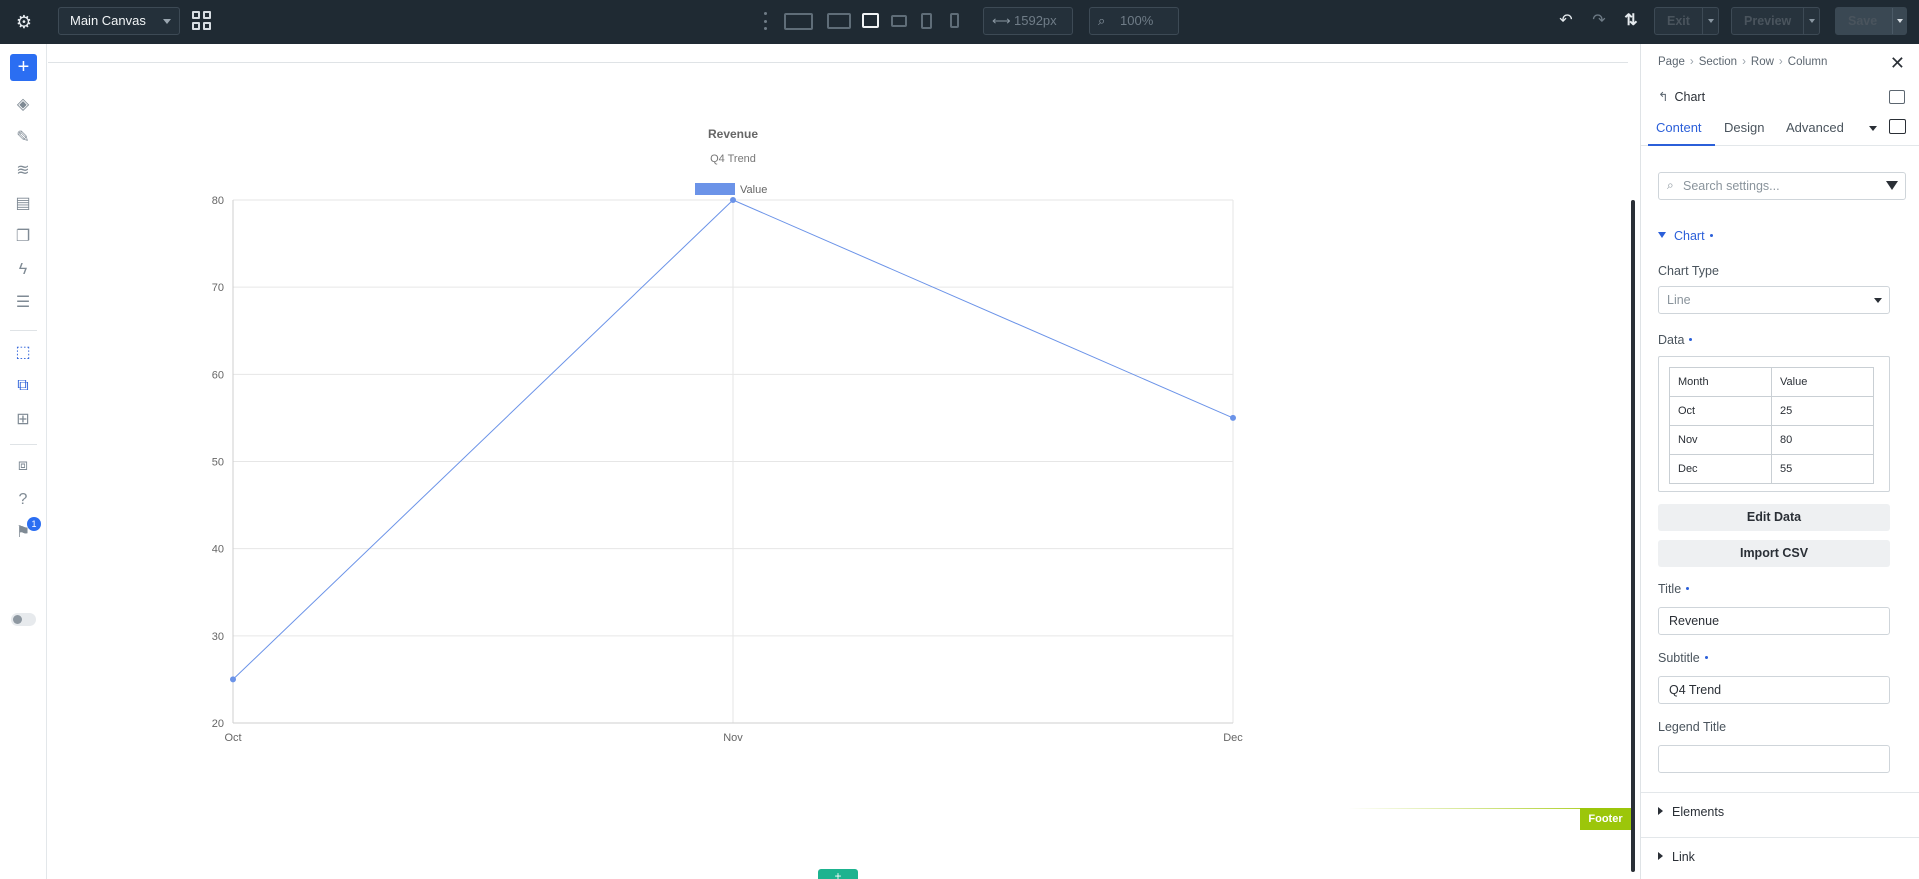  I want to click on settings-sliders-icon: ☰, so click(23, 303).